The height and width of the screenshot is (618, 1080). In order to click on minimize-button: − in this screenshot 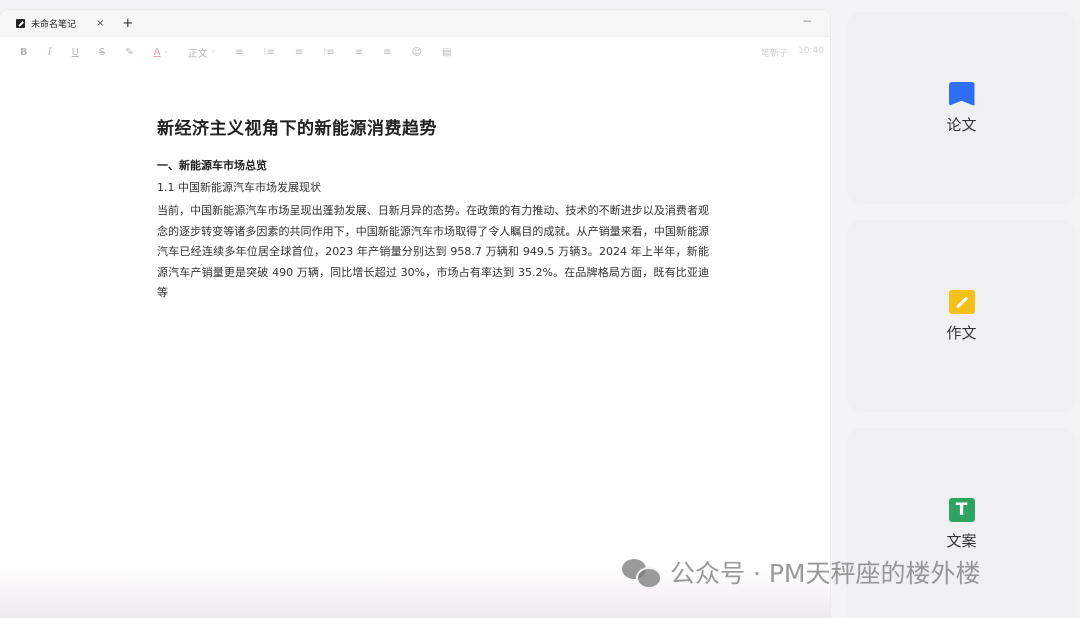, I will do `click(807, 21)`.